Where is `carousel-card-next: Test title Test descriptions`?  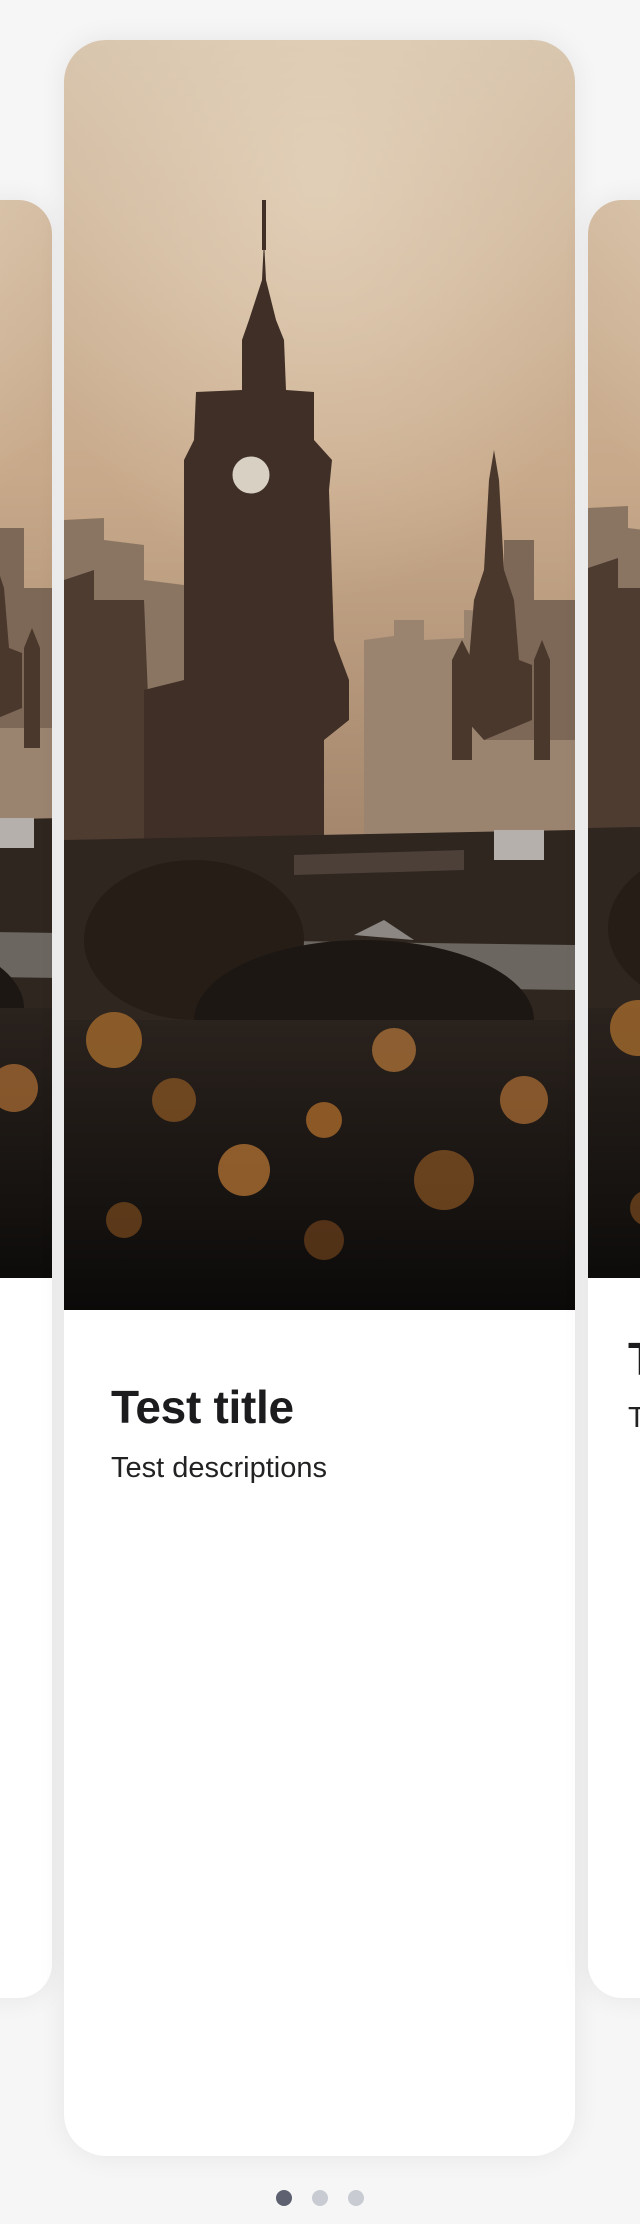
carousel-card-next: Test title Test descriptions is located at coordinates (614, 1099).